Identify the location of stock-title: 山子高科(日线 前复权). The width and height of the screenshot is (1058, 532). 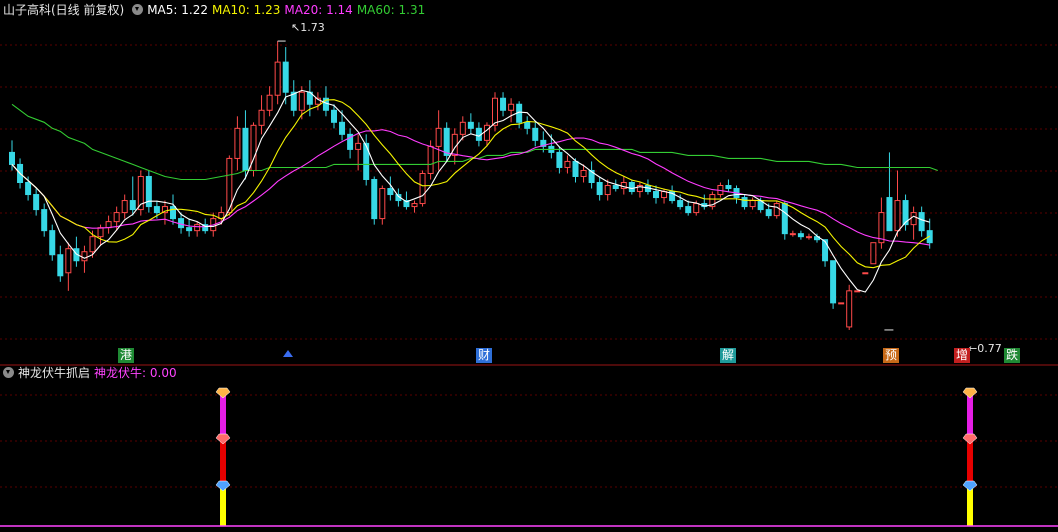
(64, 10).